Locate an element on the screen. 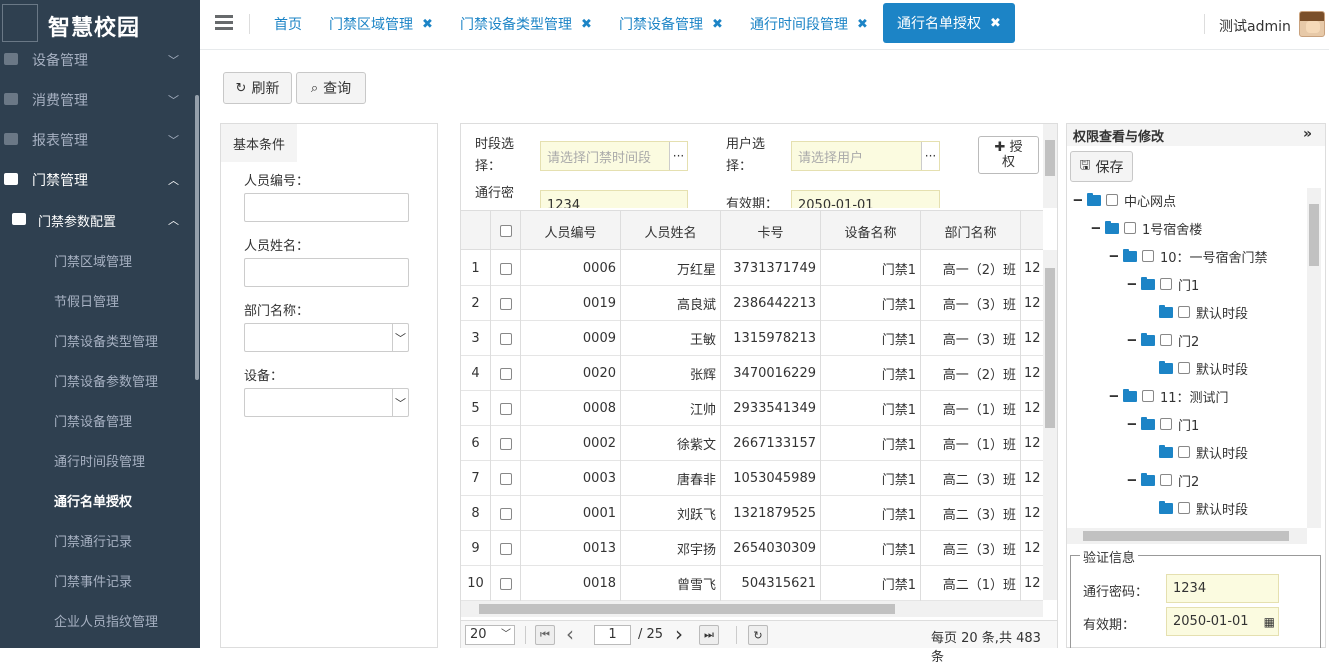 This screenshot has width=1329, height=665. nav-consumption-management: 消费管理 ﹀ is located at coordinates (100, 100).